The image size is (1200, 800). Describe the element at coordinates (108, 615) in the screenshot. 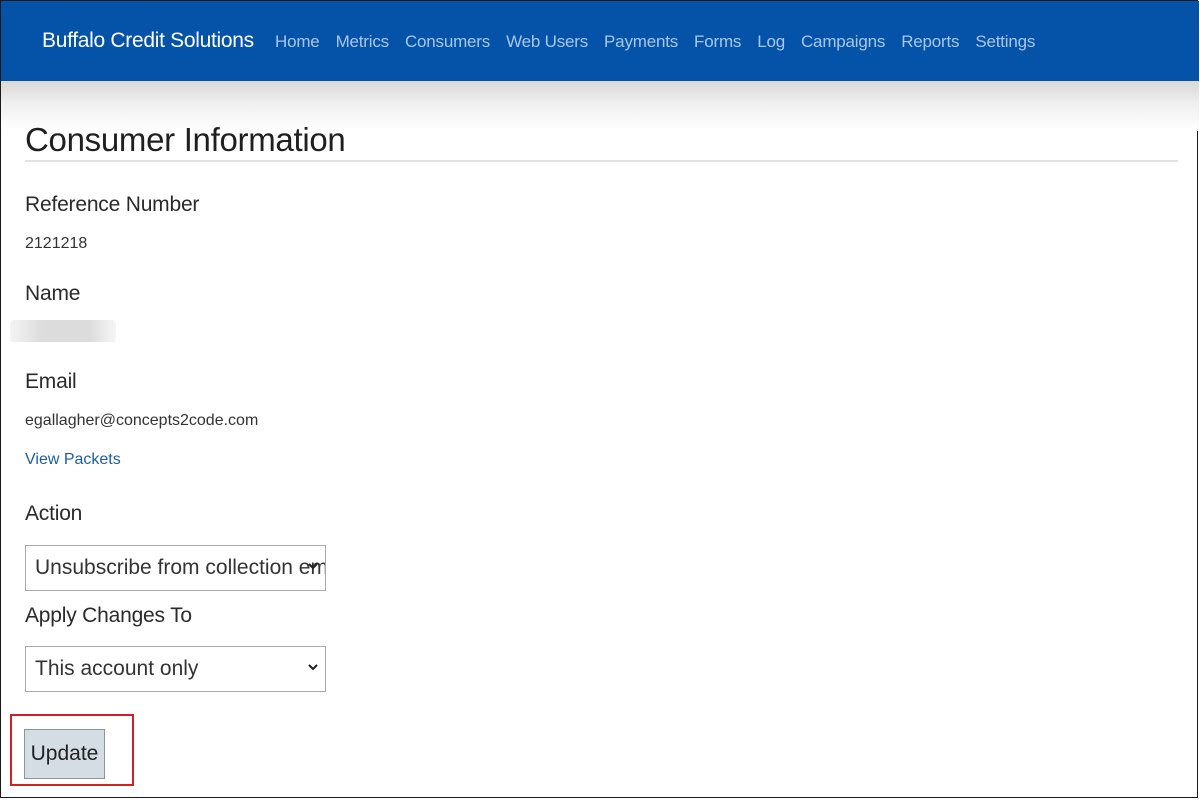

I see `apply-changes-label: Apply Changes To` at that location.